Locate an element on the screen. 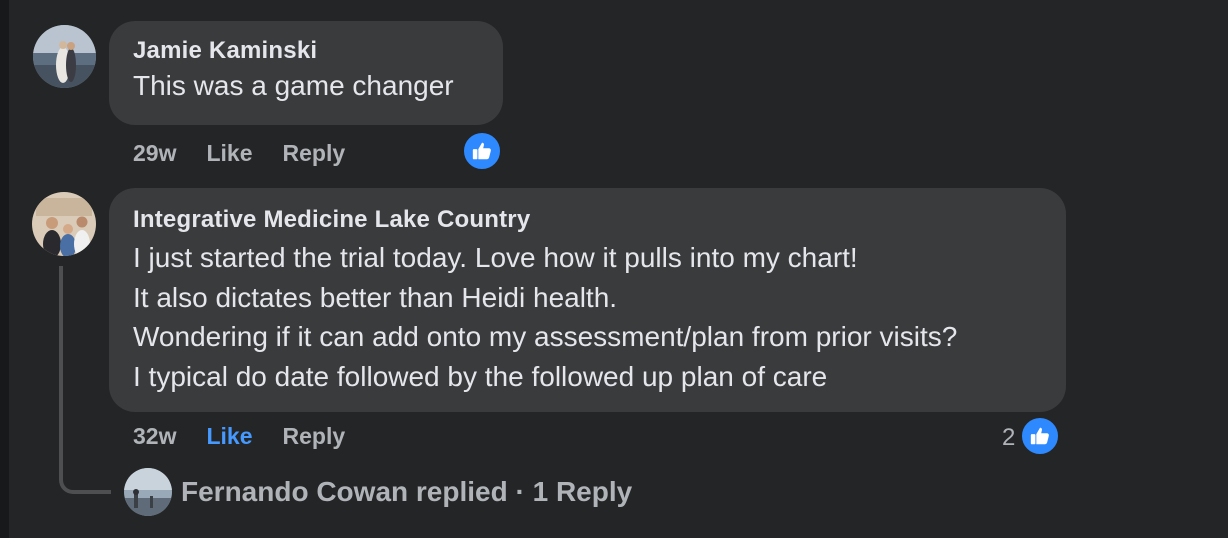 The image size is (1228, 538). comment-timestamp: 32w is located at coordinates (154, 436).